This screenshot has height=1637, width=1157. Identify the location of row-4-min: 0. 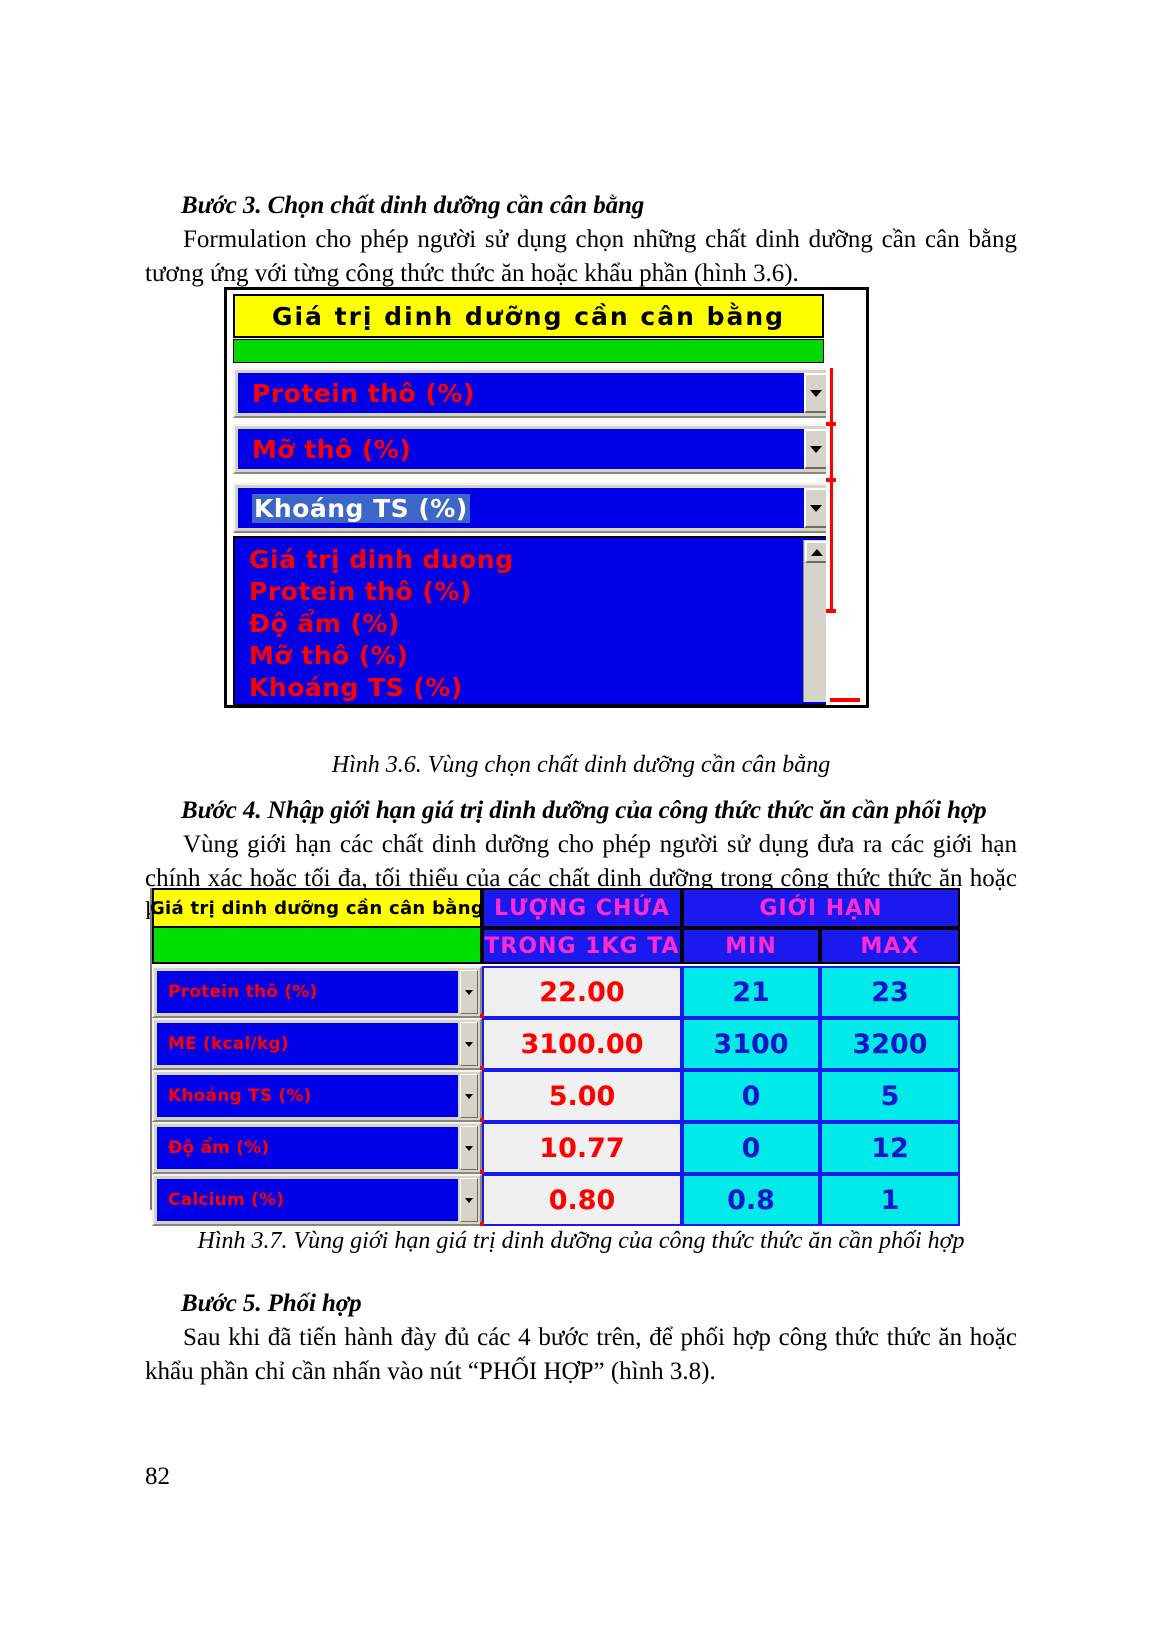
(751, 1148).